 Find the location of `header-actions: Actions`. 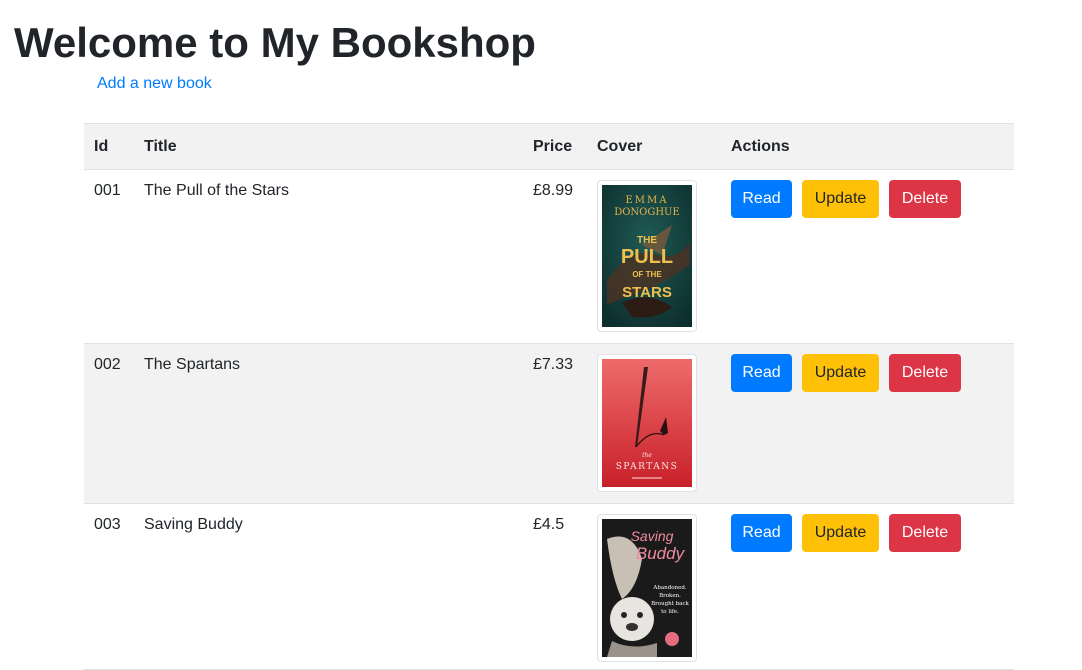

header-actions: Actions is located at coordinates (760, 146).